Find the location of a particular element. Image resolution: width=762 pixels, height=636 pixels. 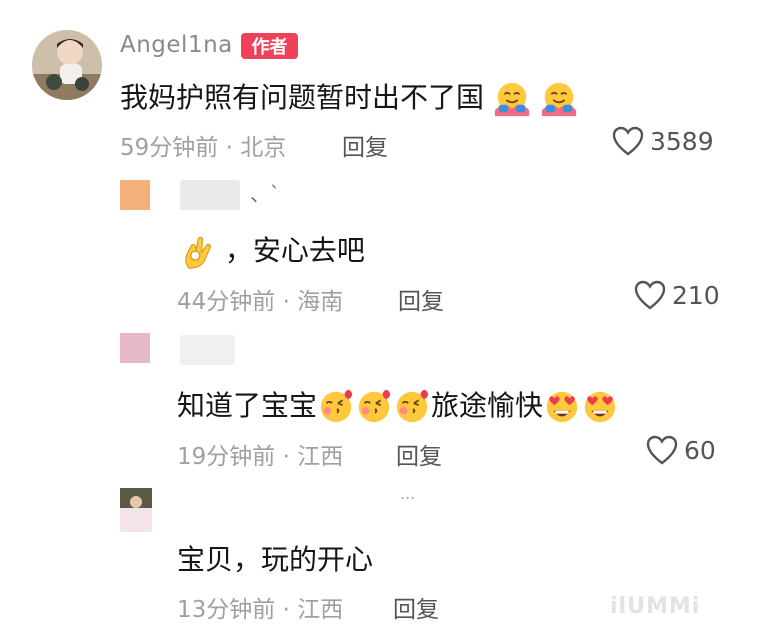

reply-body: 宝贝，玩的开心 is located at coordinates (275, 559).